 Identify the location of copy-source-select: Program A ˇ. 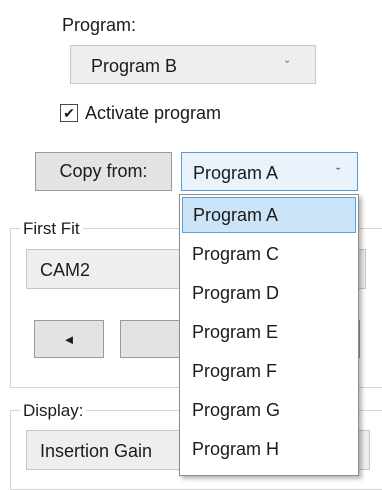
(269, 171).